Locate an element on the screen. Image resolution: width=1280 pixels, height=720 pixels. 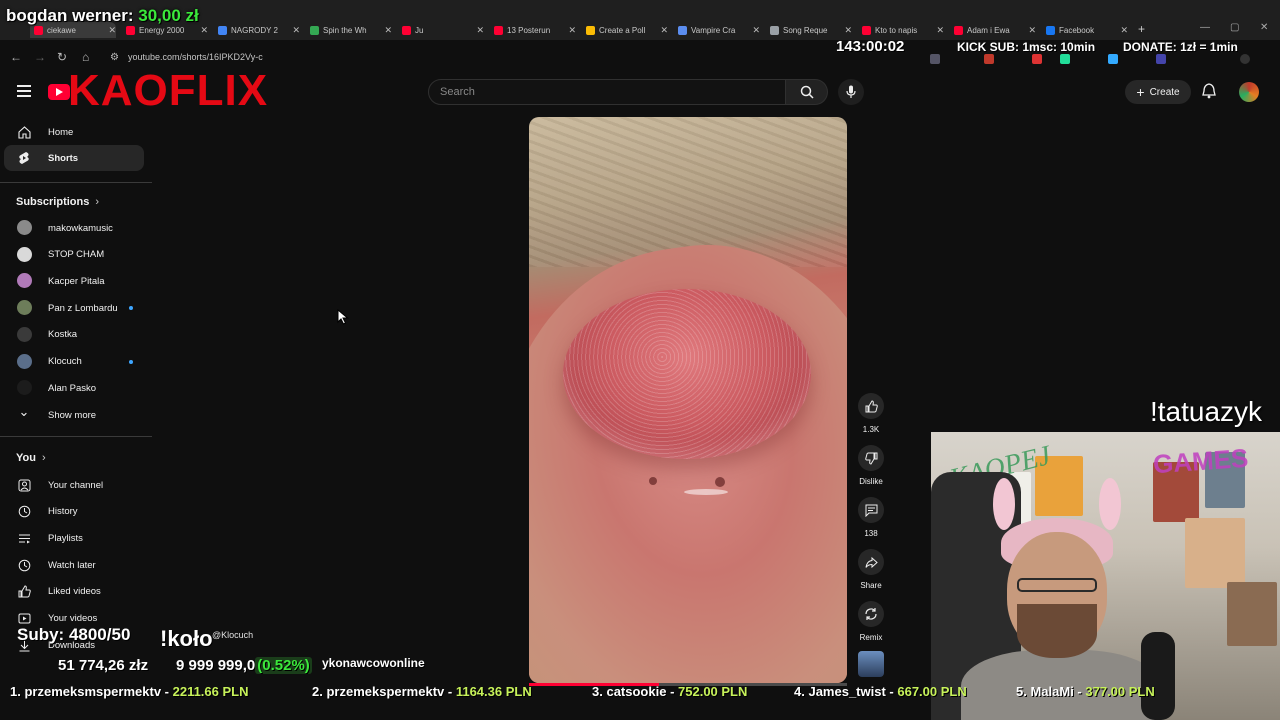
like-button is located at coordinates (871, 406).